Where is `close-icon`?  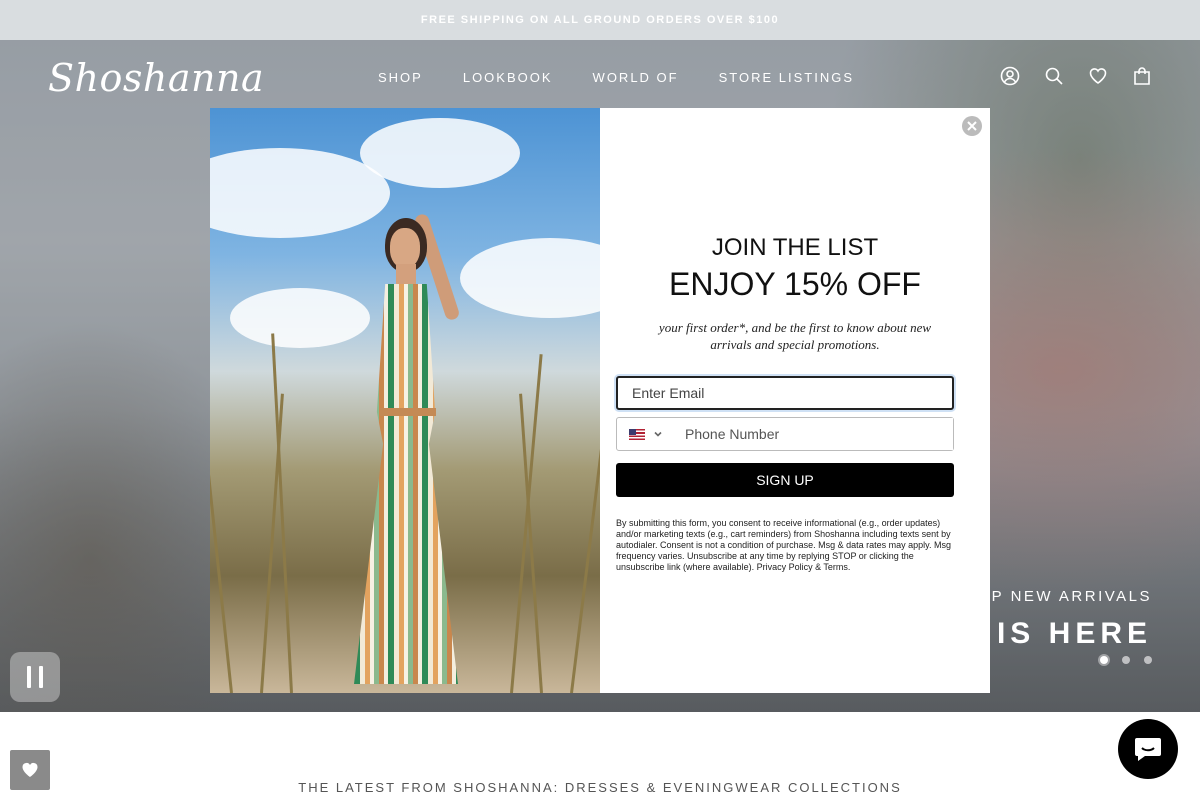 close-icon is located at coordinates (972, 126).